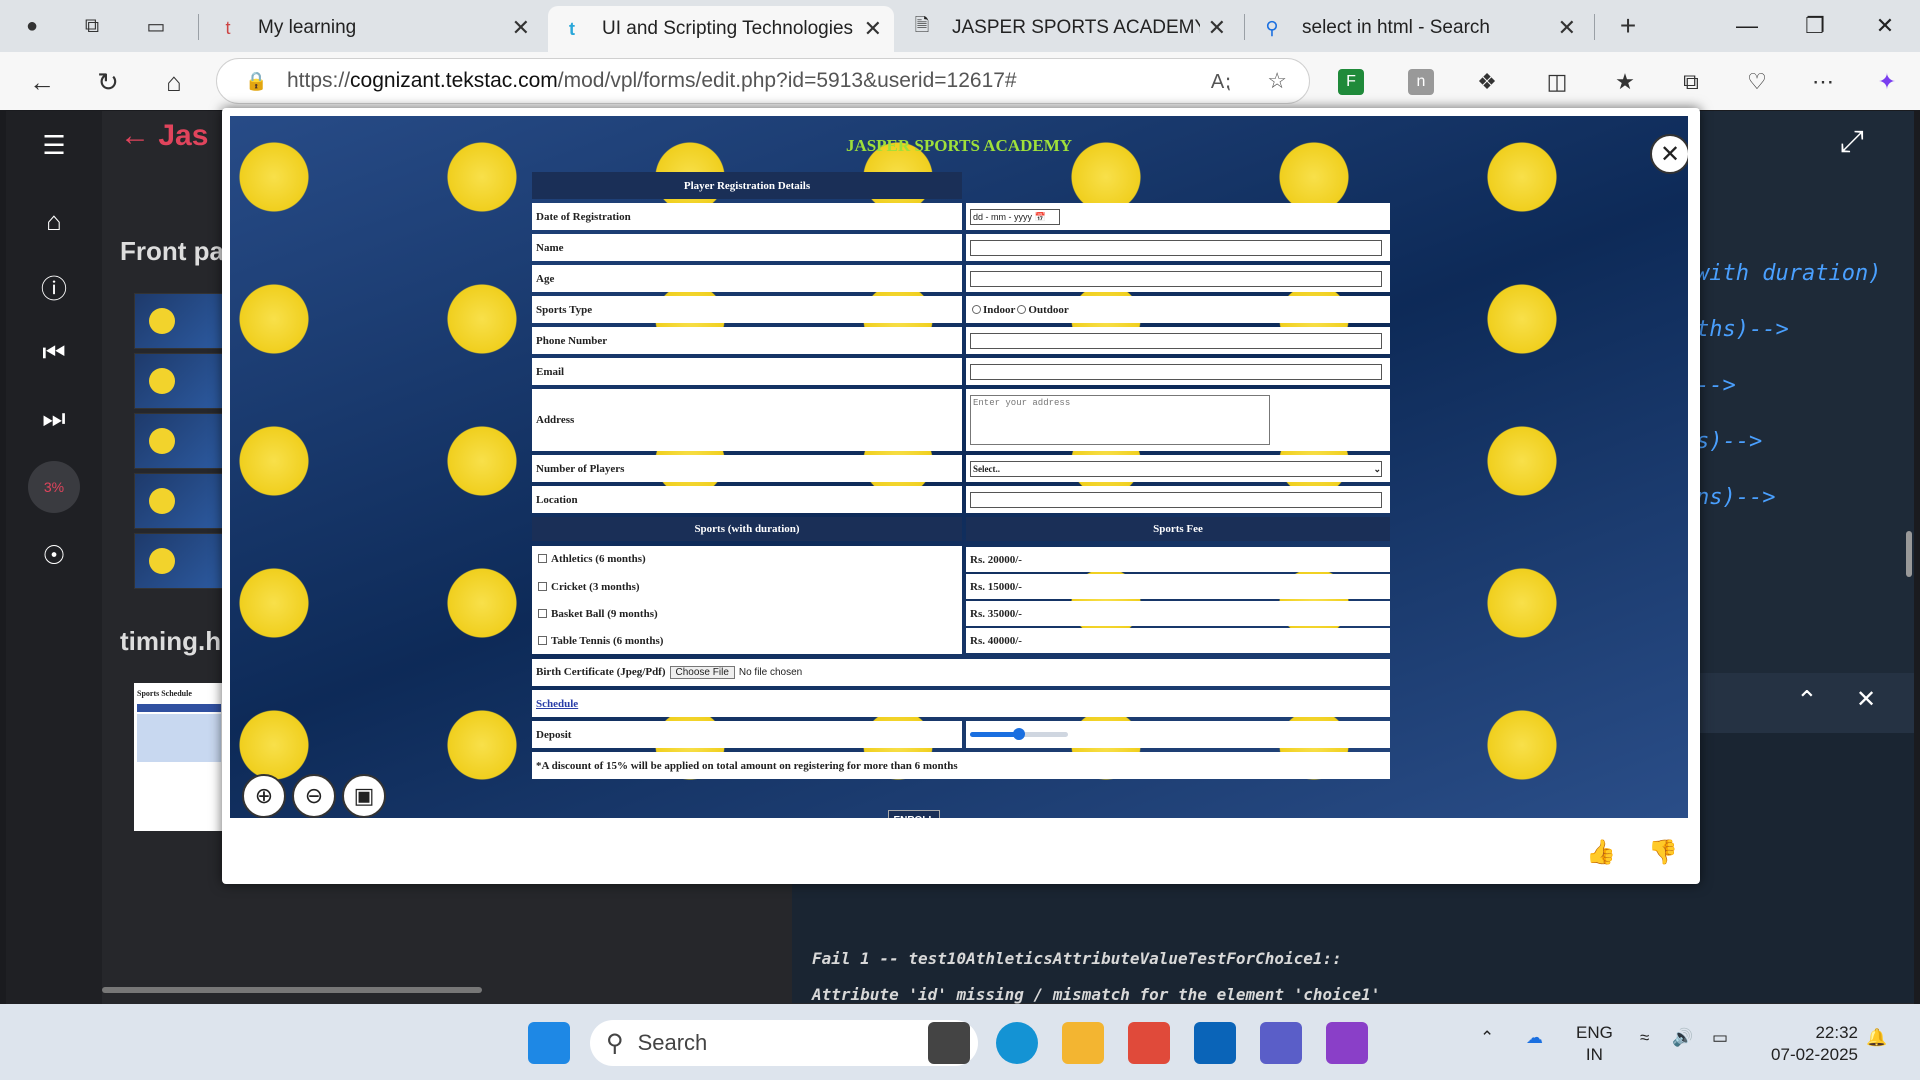 Image resolution: width=1920 pixels, height=1080 pixels. I want to click on tab-search: ⚲ select in html - Search ✕, so click(1418, 28).